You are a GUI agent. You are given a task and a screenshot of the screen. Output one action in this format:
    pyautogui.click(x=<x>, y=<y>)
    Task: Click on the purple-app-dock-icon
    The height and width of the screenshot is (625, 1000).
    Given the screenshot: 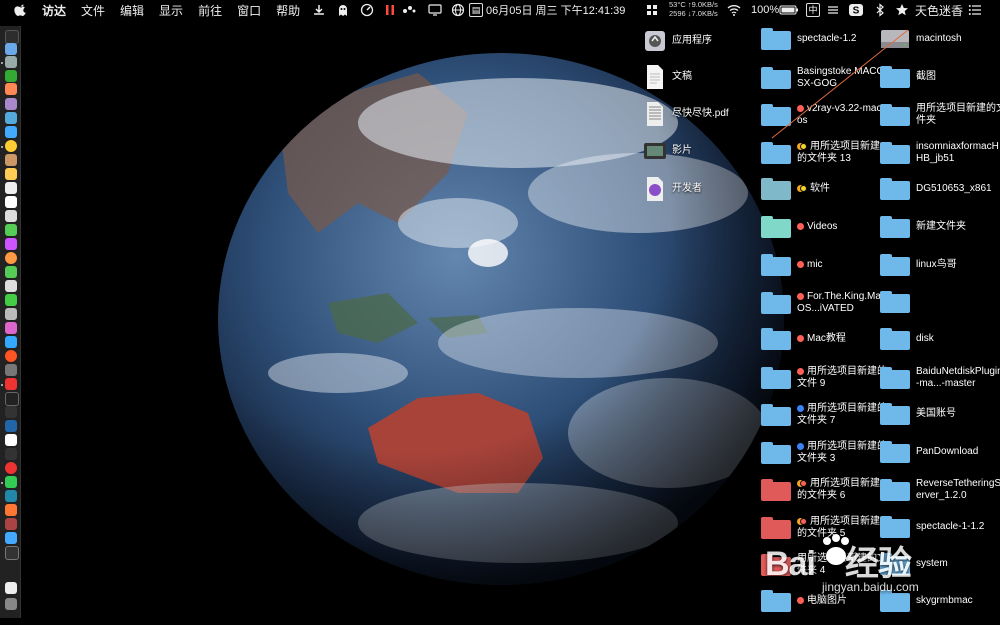 What is the action you would take?
    pyautogui.click(x=11, y=104)
    